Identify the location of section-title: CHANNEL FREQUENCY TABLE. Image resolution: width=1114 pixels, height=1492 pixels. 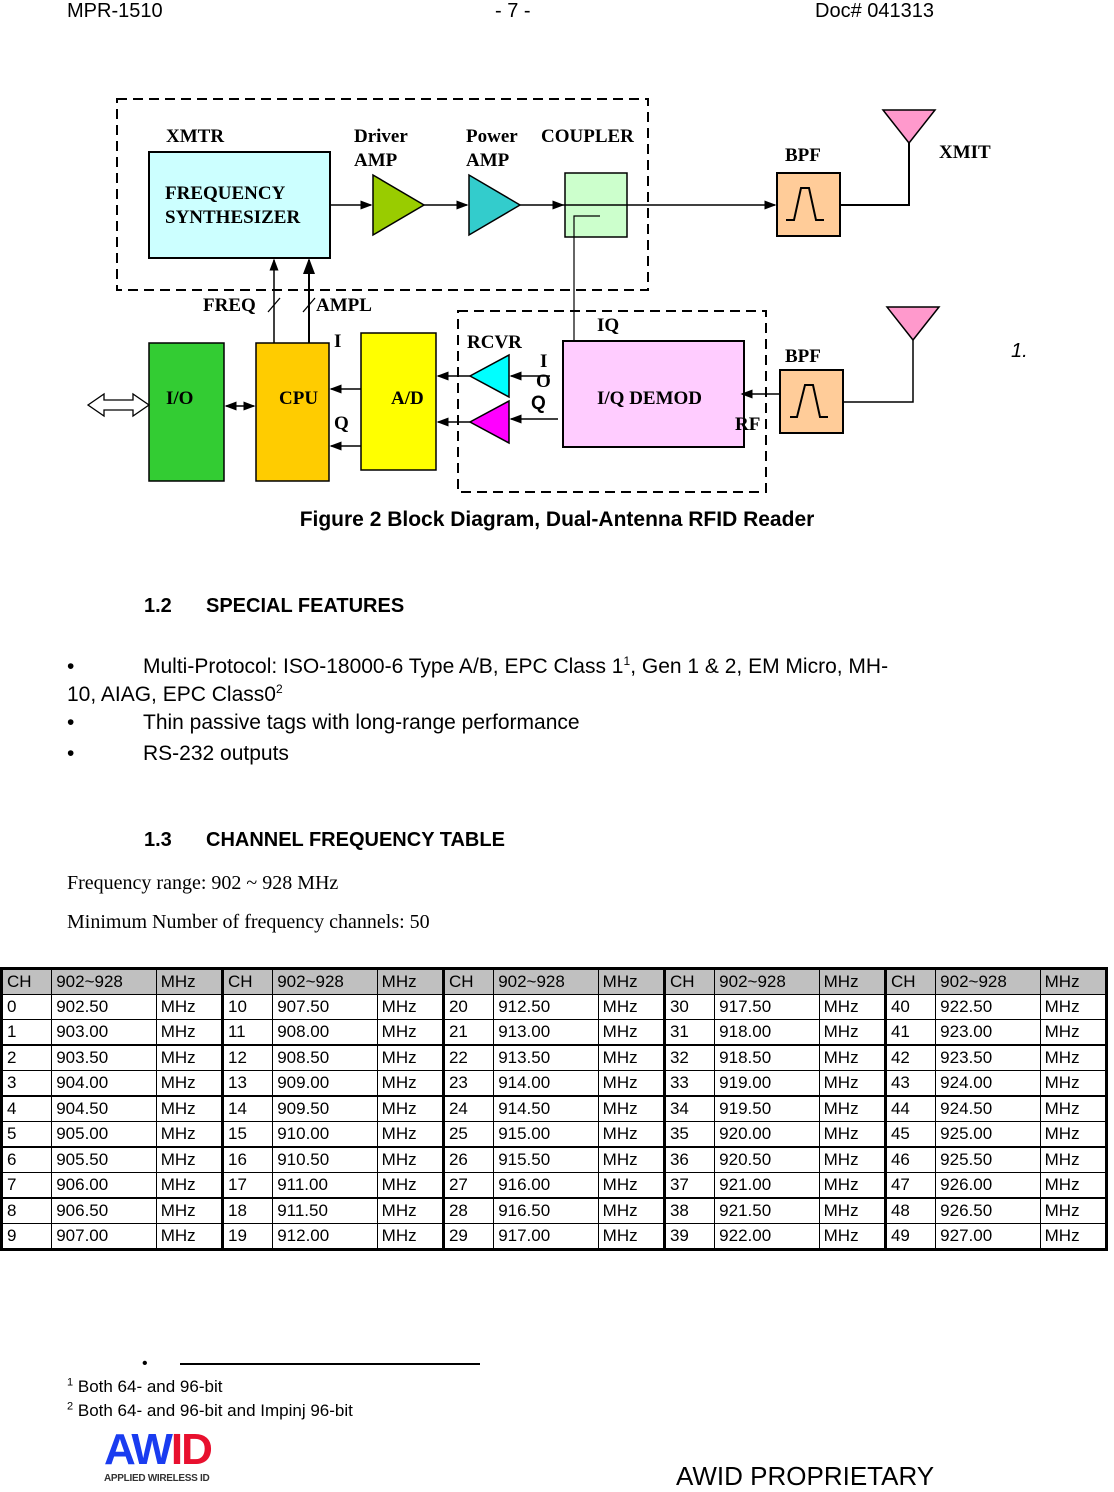
(355, 840).